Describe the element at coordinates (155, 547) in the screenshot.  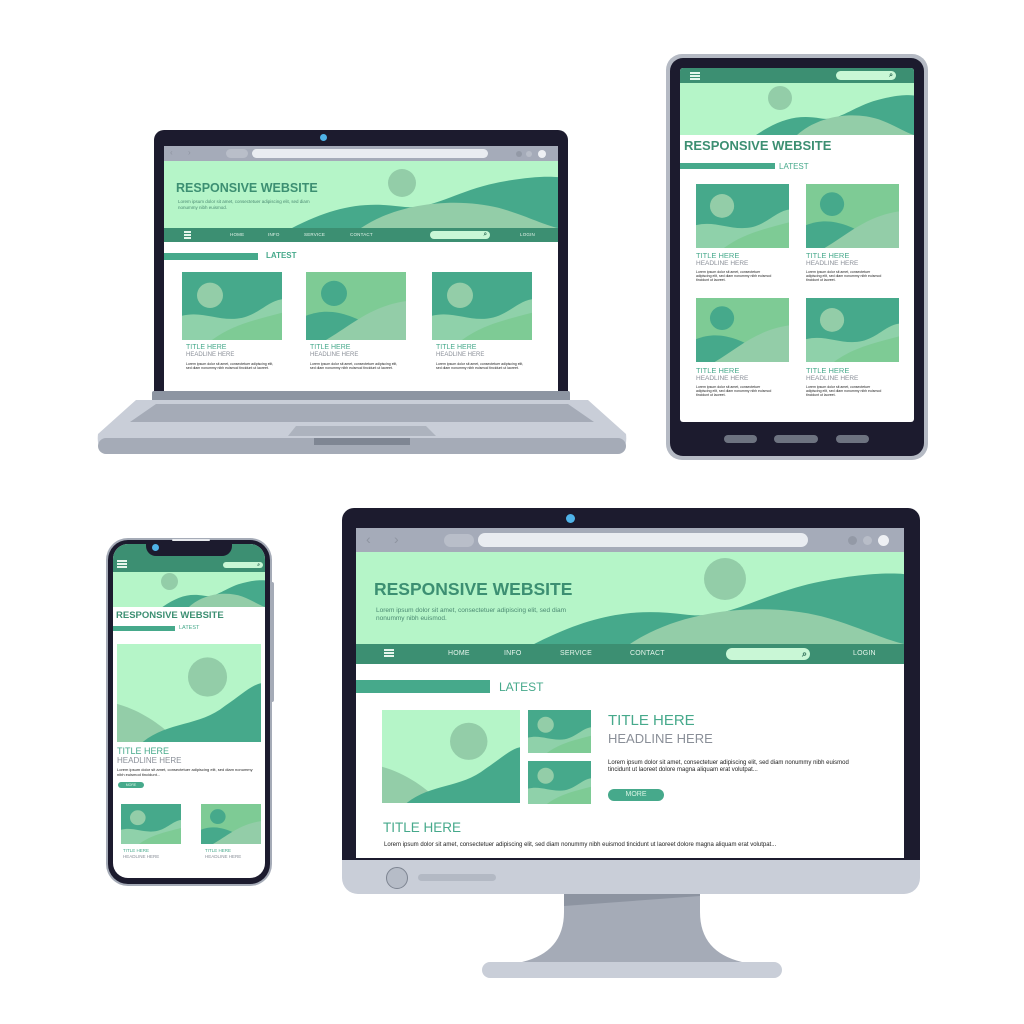
I see `phone-camera` at that location.